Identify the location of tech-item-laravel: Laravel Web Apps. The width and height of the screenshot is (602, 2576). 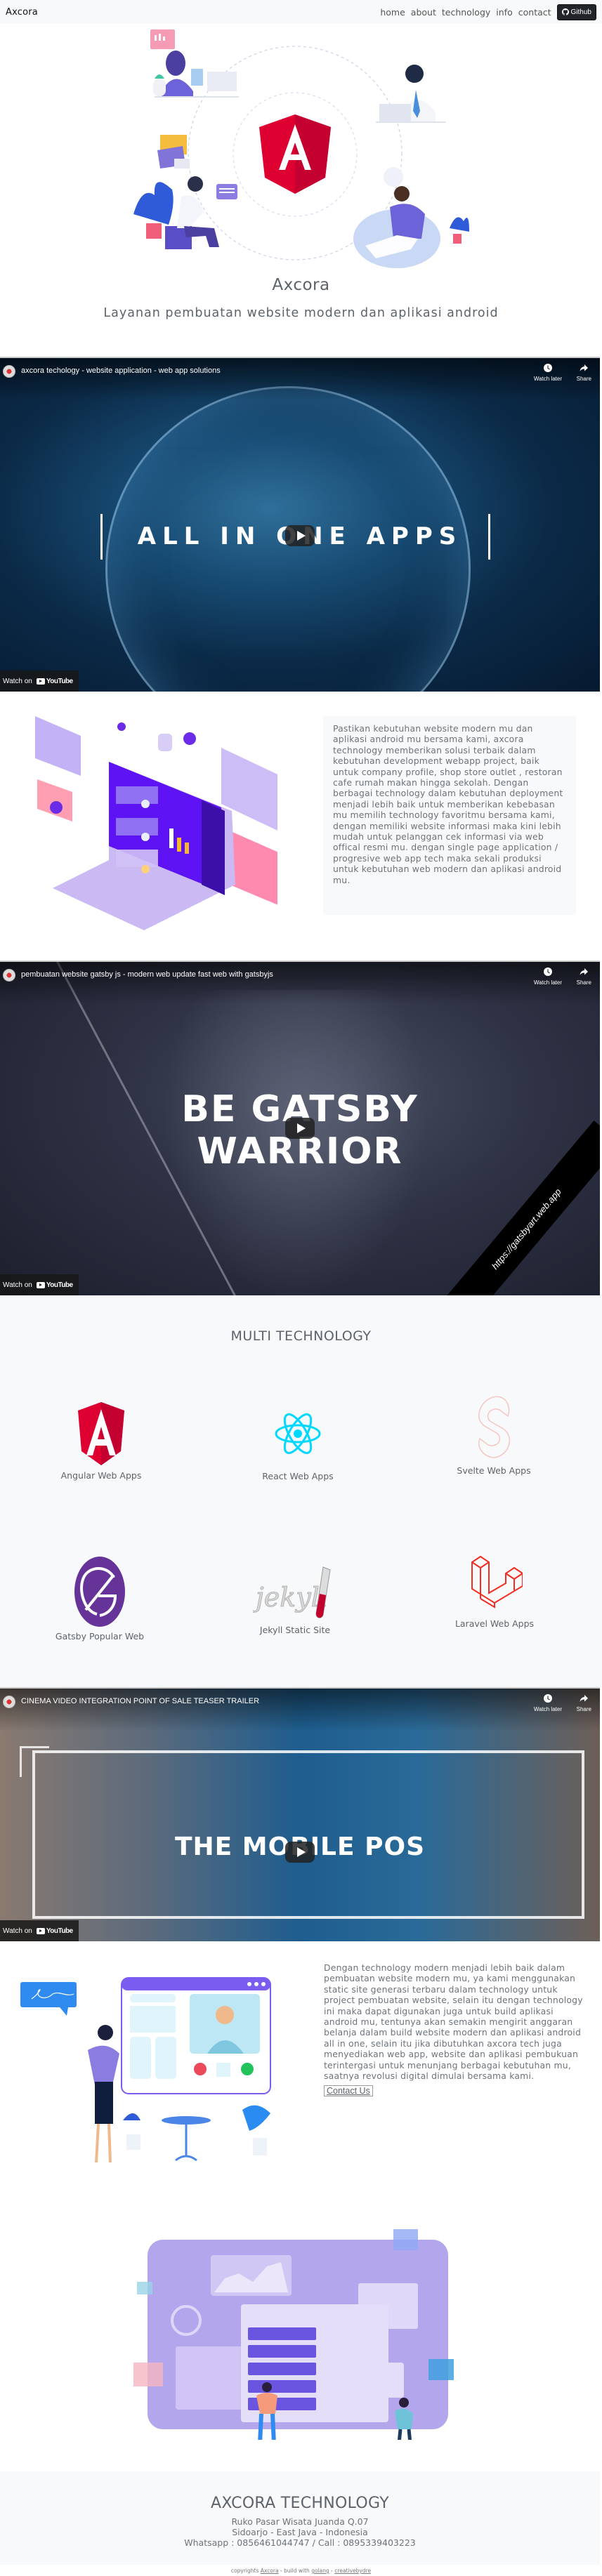
(495, 1591).